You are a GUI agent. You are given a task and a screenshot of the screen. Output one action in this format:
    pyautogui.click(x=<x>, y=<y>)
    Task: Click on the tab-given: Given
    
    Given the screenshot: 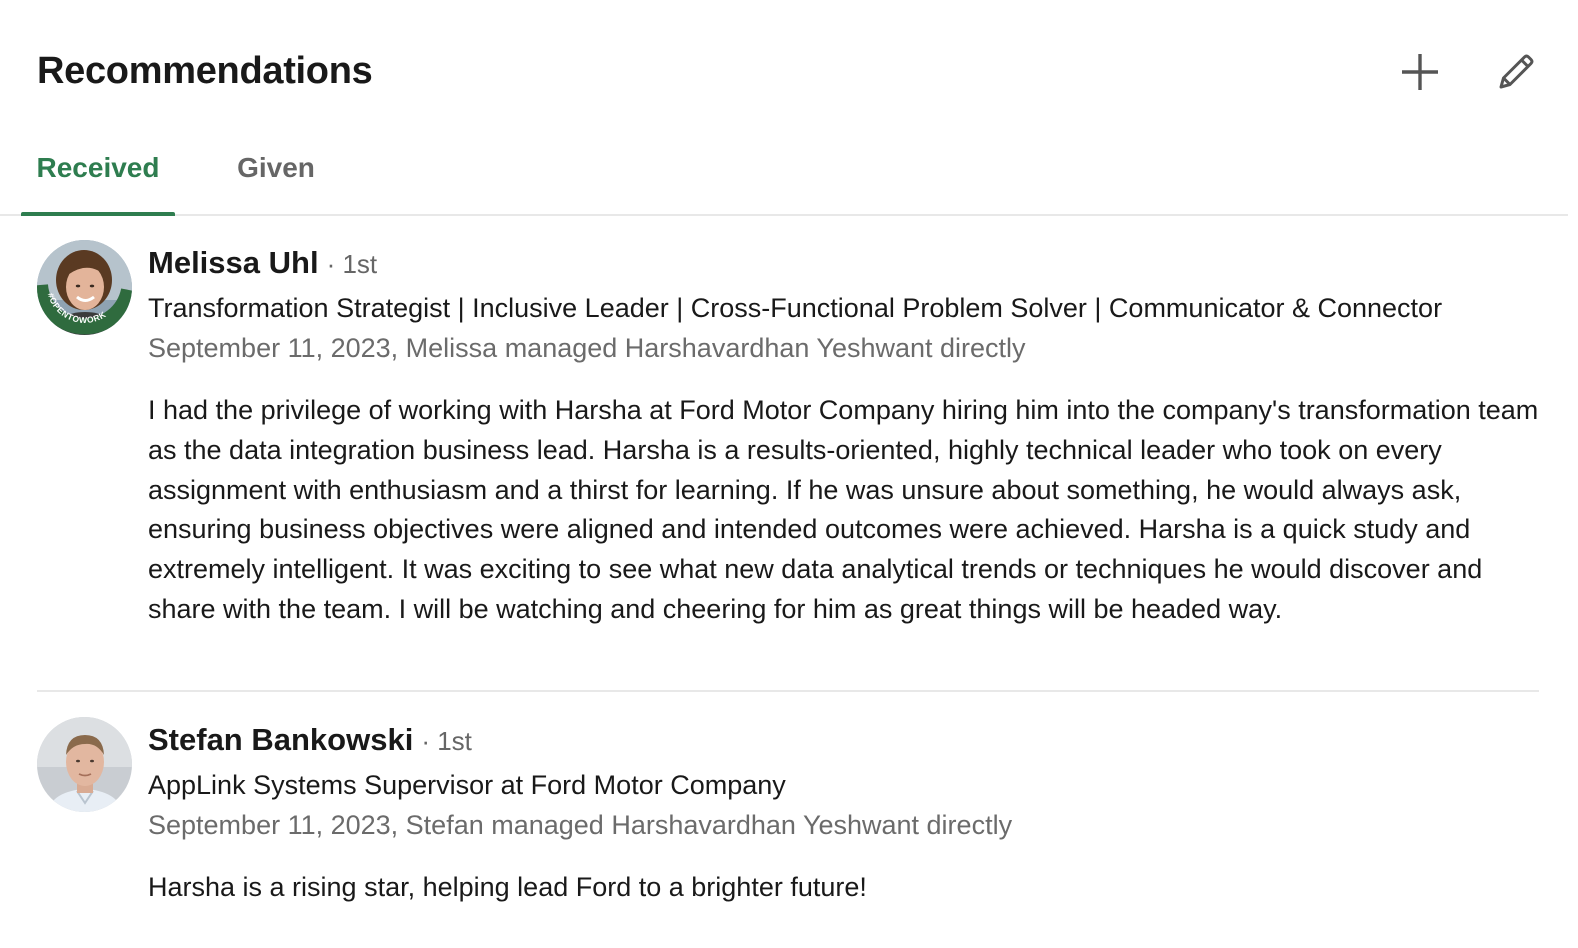 What is the action you would take?
    pyautogui.click(x=276, y=168)
    